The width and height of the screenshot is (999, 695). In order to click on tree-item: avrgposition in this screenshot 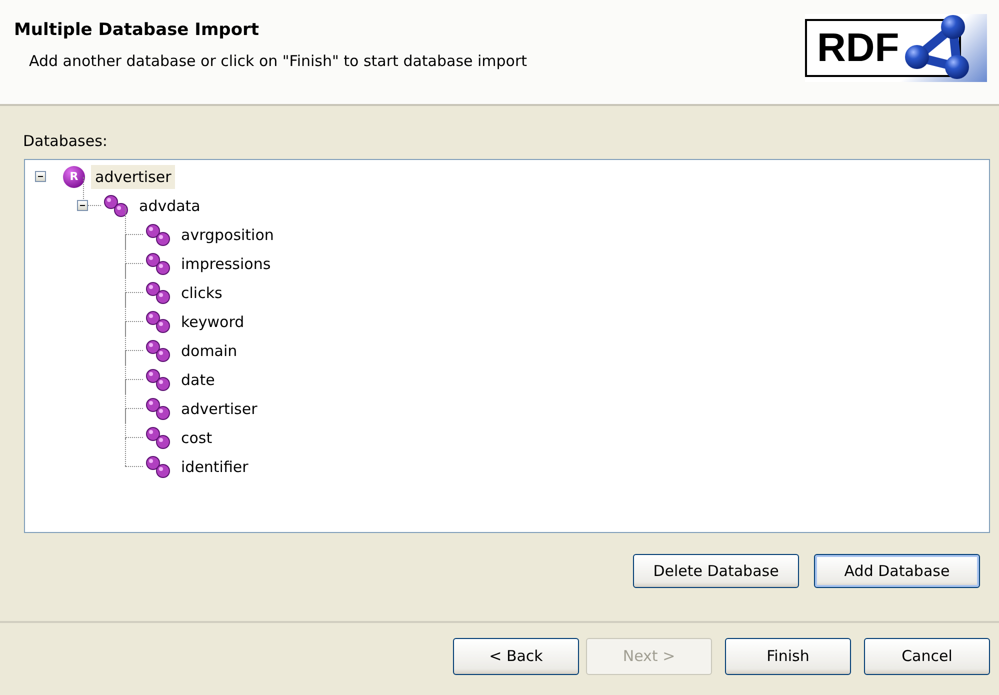, I will do `click(227, 234)`.